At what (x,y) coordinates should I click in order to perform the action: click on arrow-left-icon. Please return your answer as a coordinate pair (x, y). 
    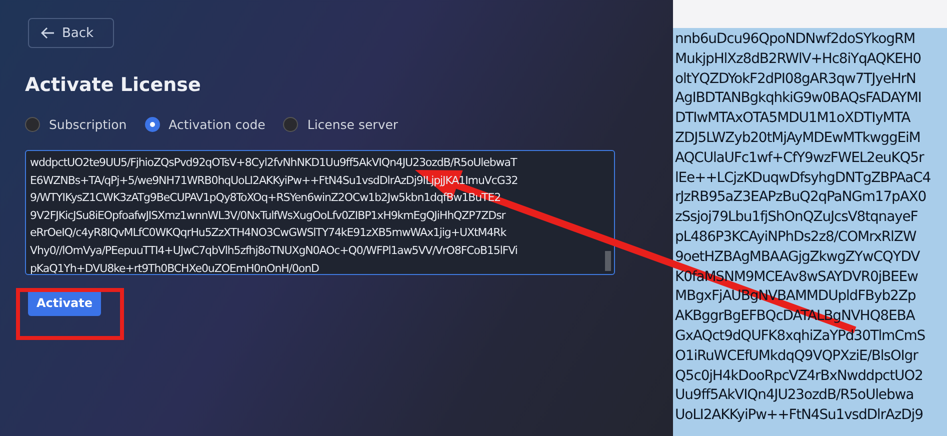
    Looking at the image, I should click on (48, 33).